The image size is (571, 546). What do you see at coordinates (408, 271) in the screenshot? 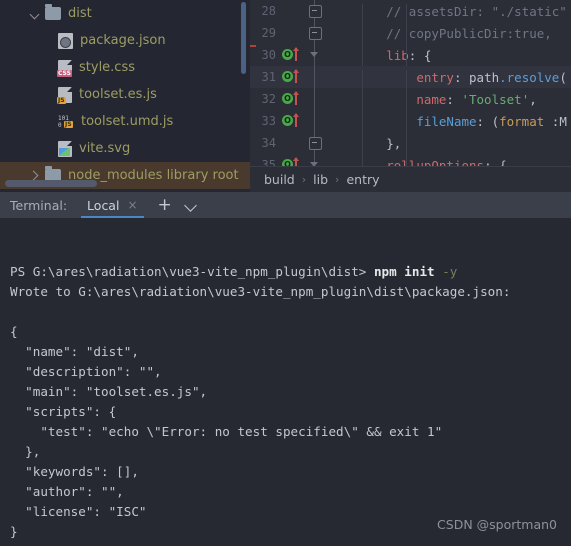
I see `terminal-text: npm init` at bounding box center [408, 271].